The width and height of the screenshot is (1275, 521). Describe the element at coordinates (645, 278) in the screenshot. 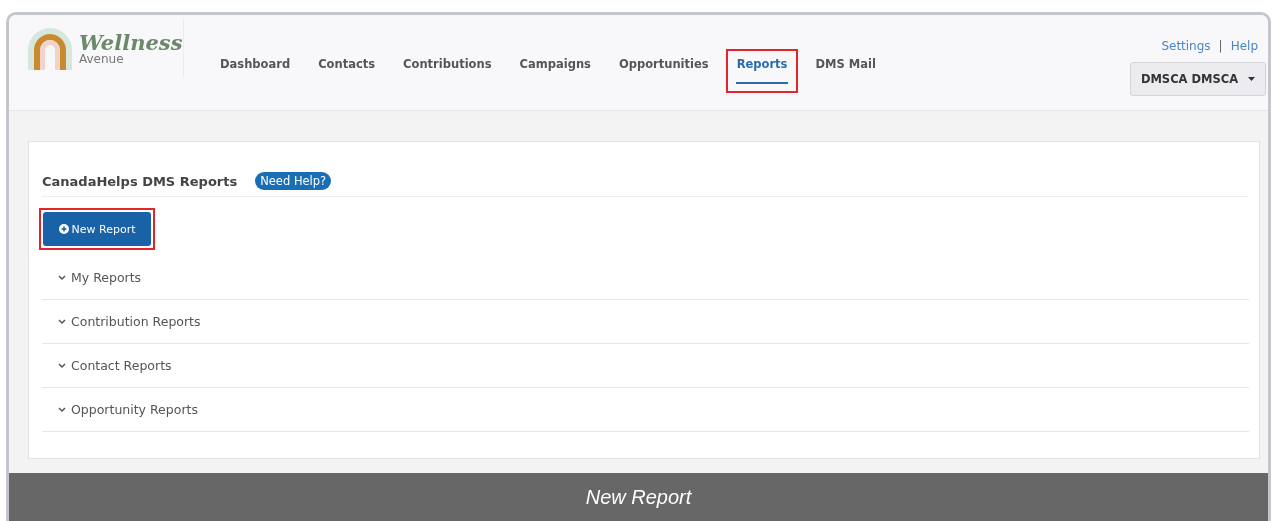

I see `report-section: My Reports` at that location.